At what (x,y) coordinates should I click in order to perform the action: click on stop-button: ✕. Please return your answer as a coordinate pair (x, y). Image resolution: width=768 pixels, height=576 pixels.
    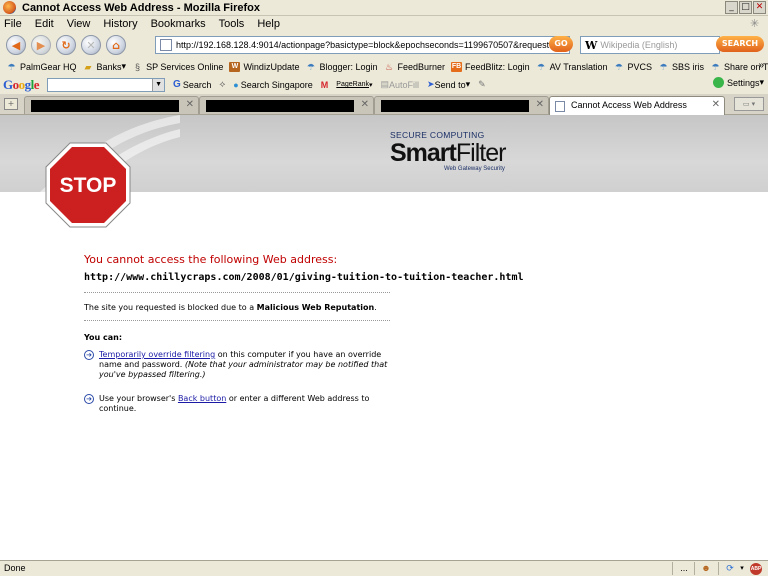
    Looking at the image, I should click on (91, 45).